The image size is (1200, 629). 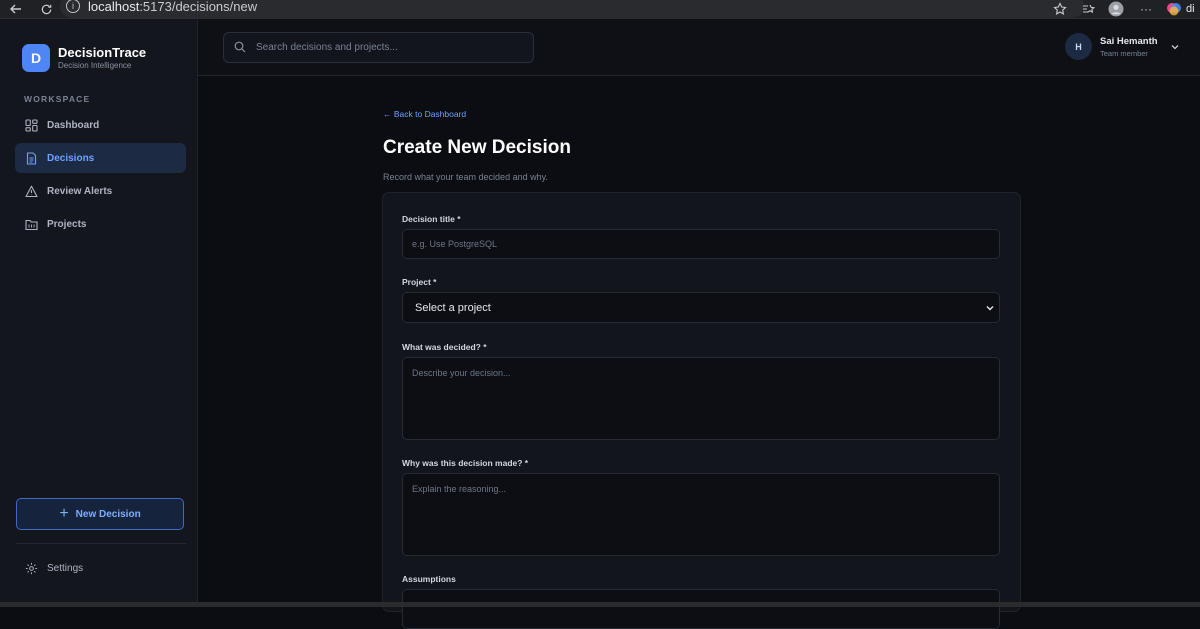 What do you see at coordinates (67, 224) in the screenshot?
I see `sidebar-item-label: Projects` at bounding box center [67, 224].